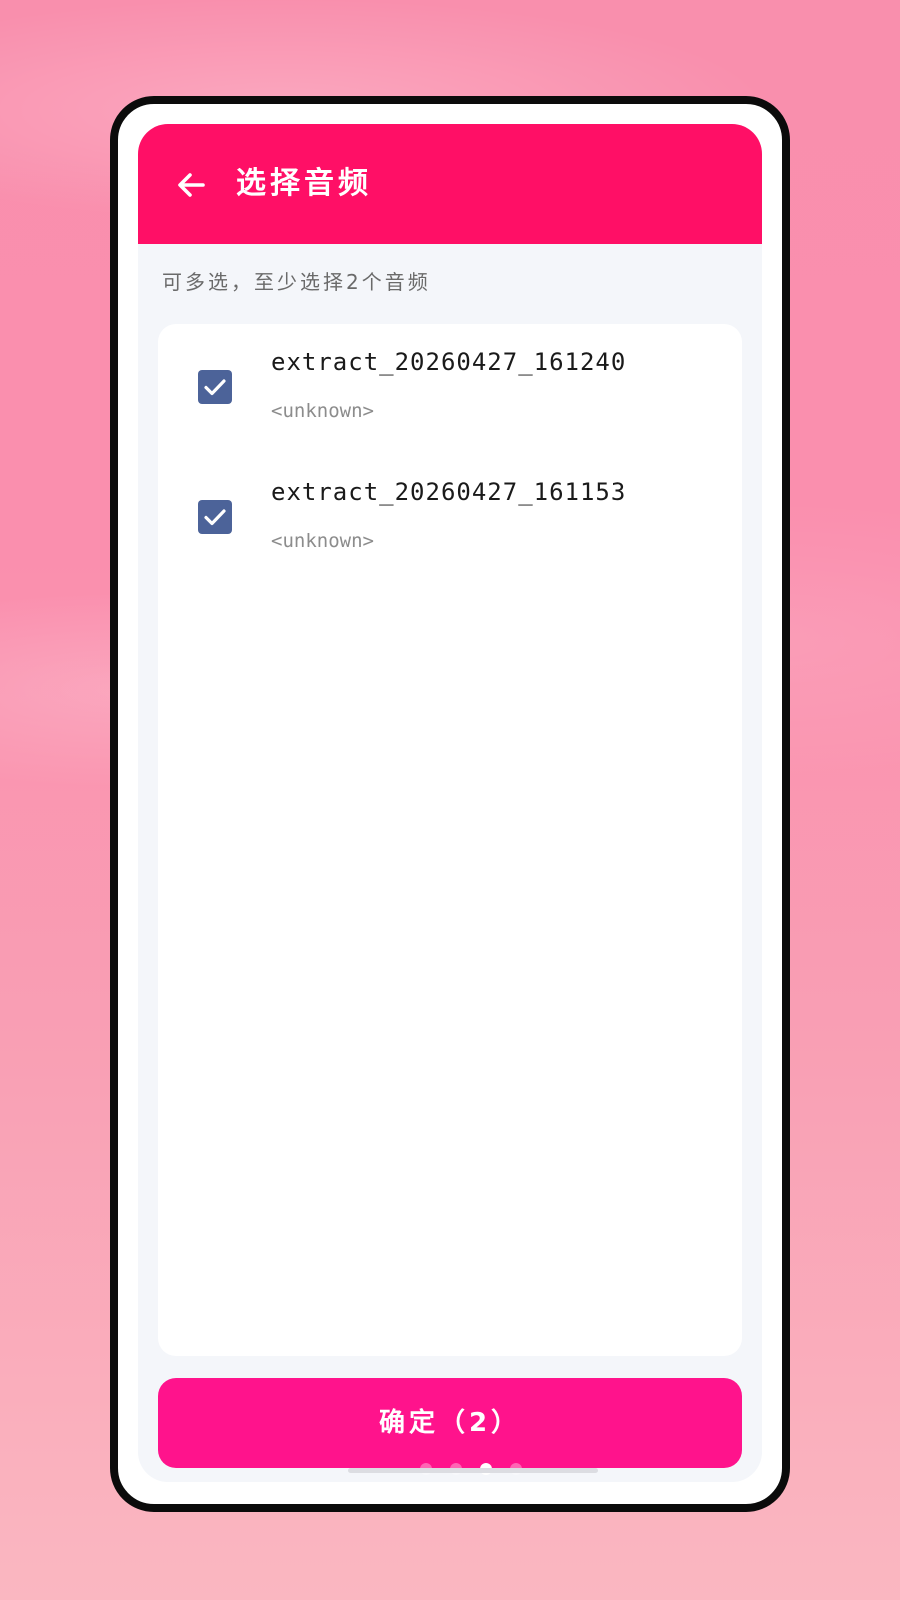  What do you see at coordinates (191, 185) in the screenshot?
I see `arrow-left-icon` at bounding box center [191, 185].